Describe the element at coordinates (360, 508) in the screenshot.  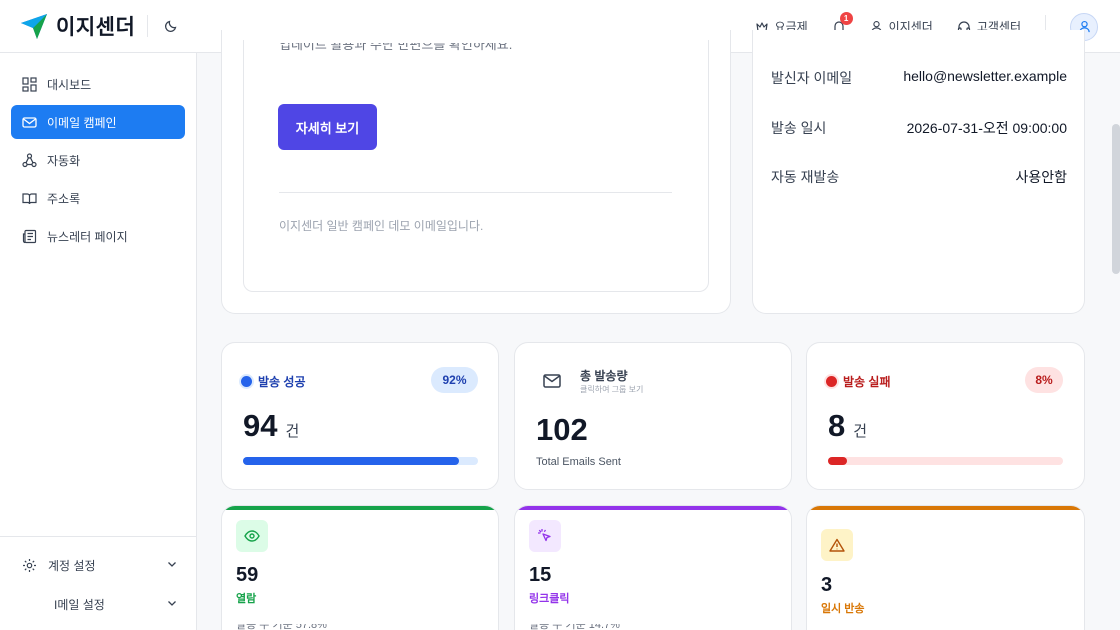
I see `metric-open-strip` at that location.